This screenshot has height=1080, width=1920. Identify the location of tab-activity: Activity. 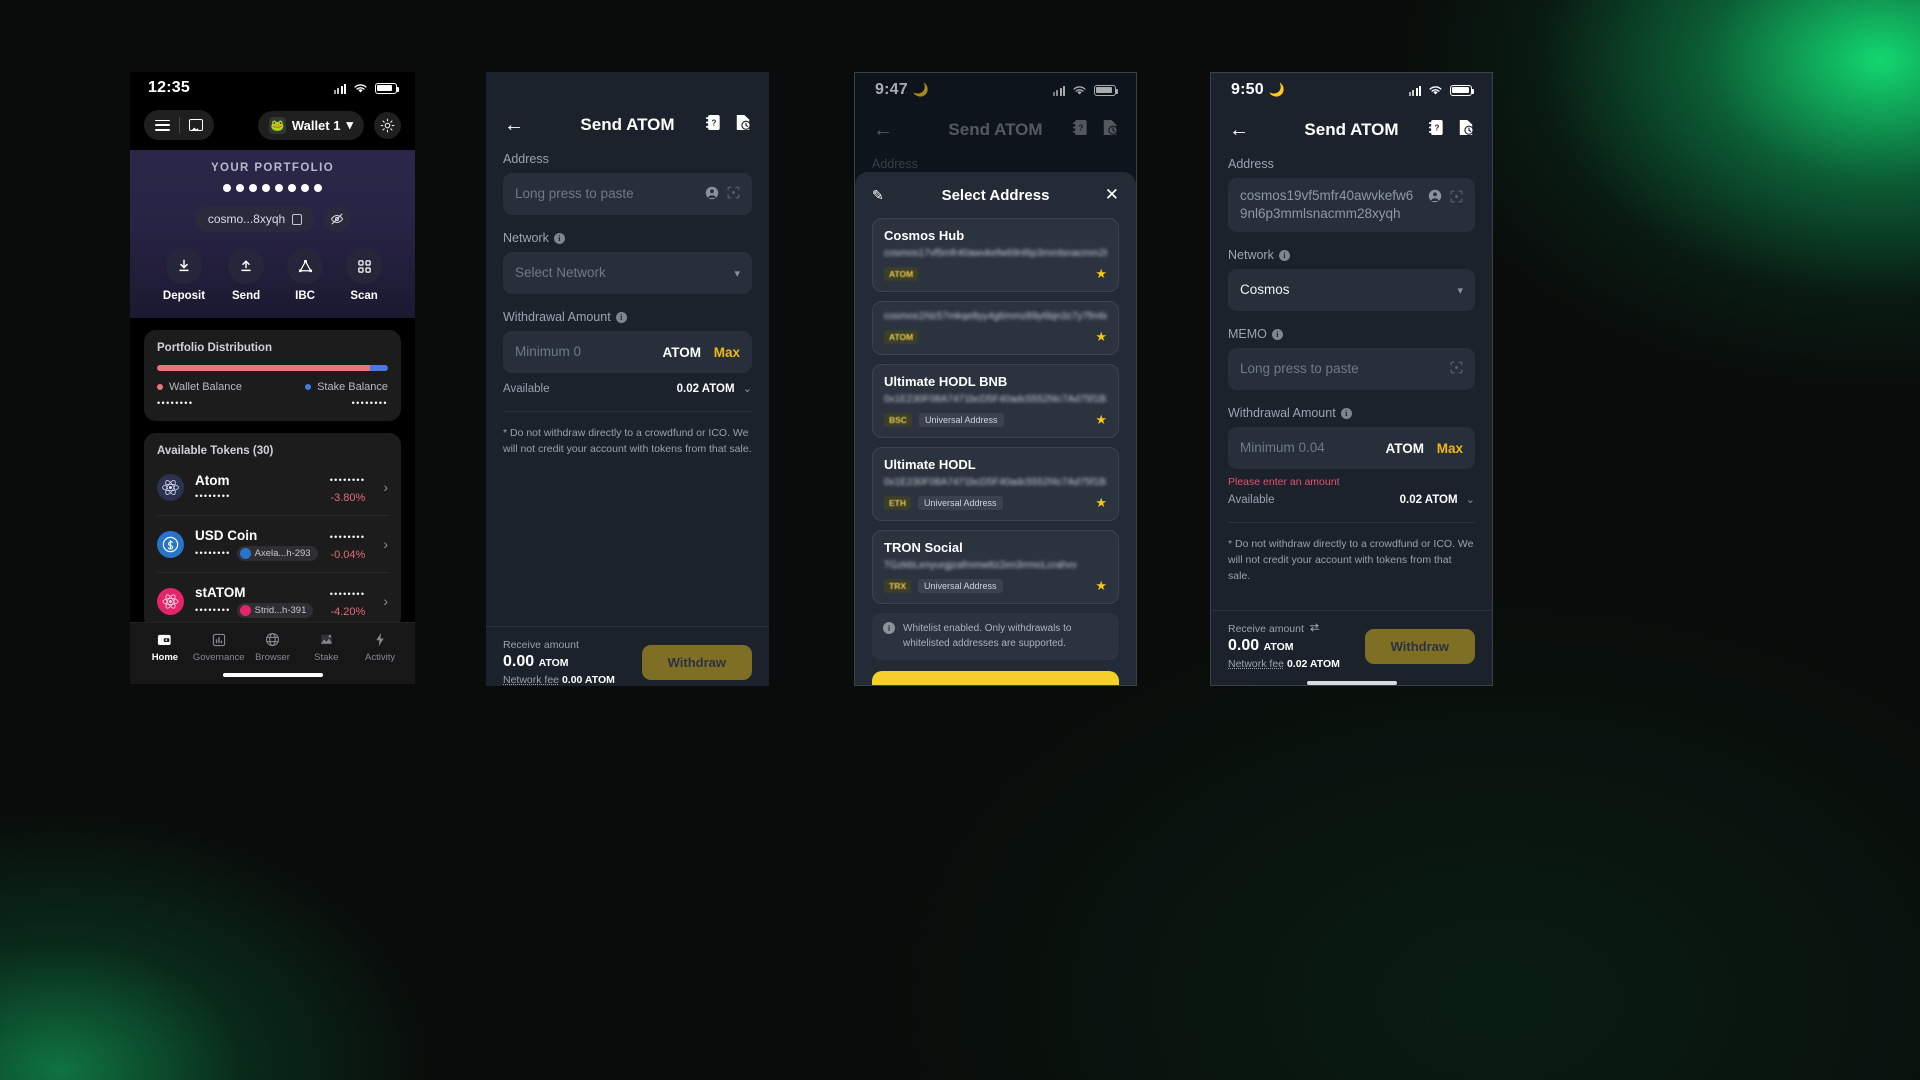
(380, 647).